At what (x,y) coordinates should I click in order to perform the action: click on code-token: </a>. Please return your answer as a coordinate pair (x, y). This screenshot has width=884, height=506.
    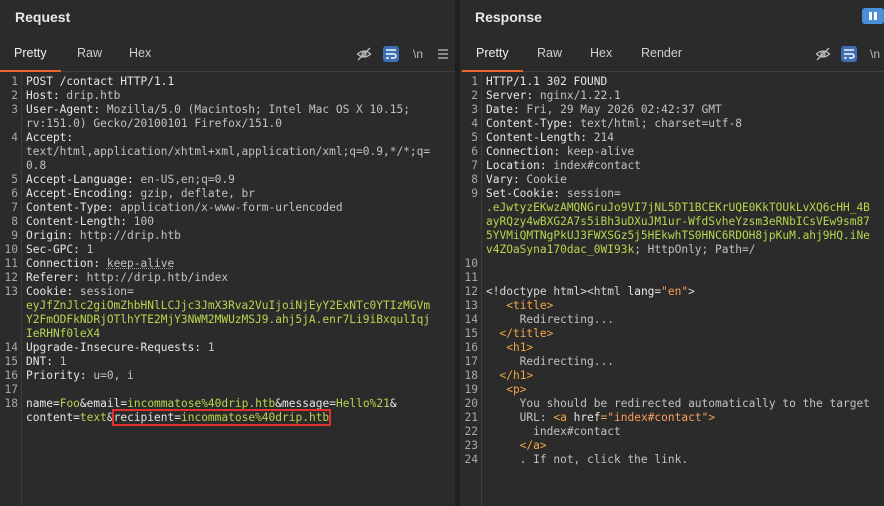
    Looking at the image, I should click on (533, 445).